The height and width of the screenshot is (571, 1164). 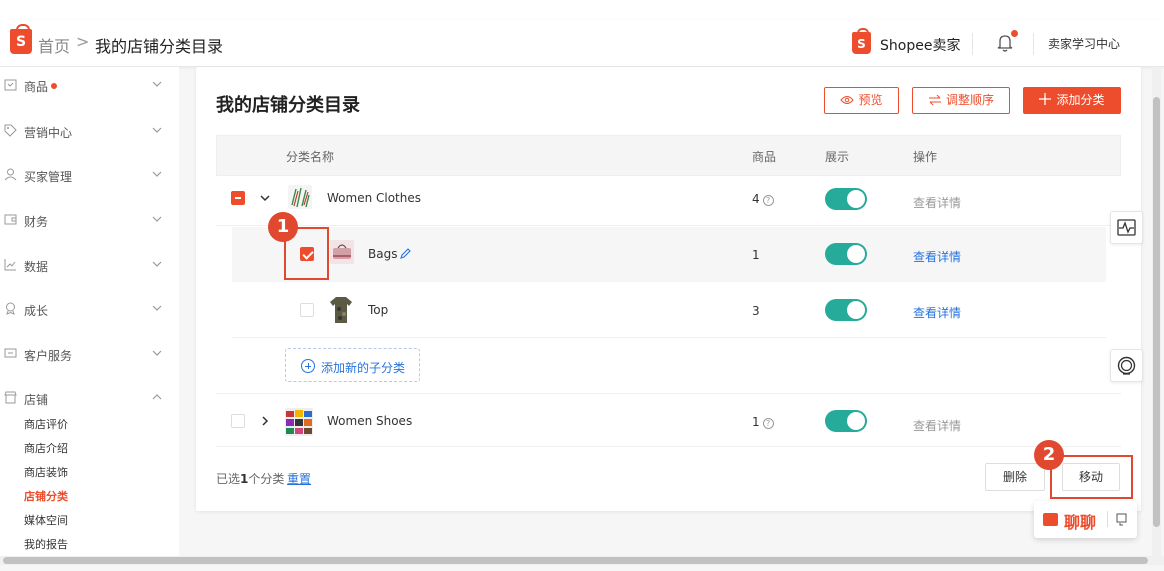 I want to click on pulse-icon, so click(x=1126, y=227).